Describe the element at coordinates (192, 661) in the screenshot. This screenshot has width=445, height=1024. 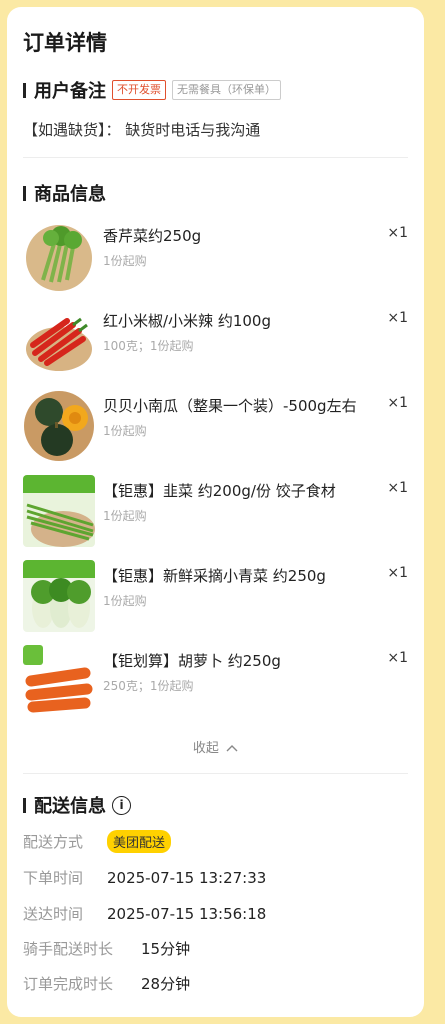
I see `item-name: 【钜划算】胡萝卜 约250g` at that location.